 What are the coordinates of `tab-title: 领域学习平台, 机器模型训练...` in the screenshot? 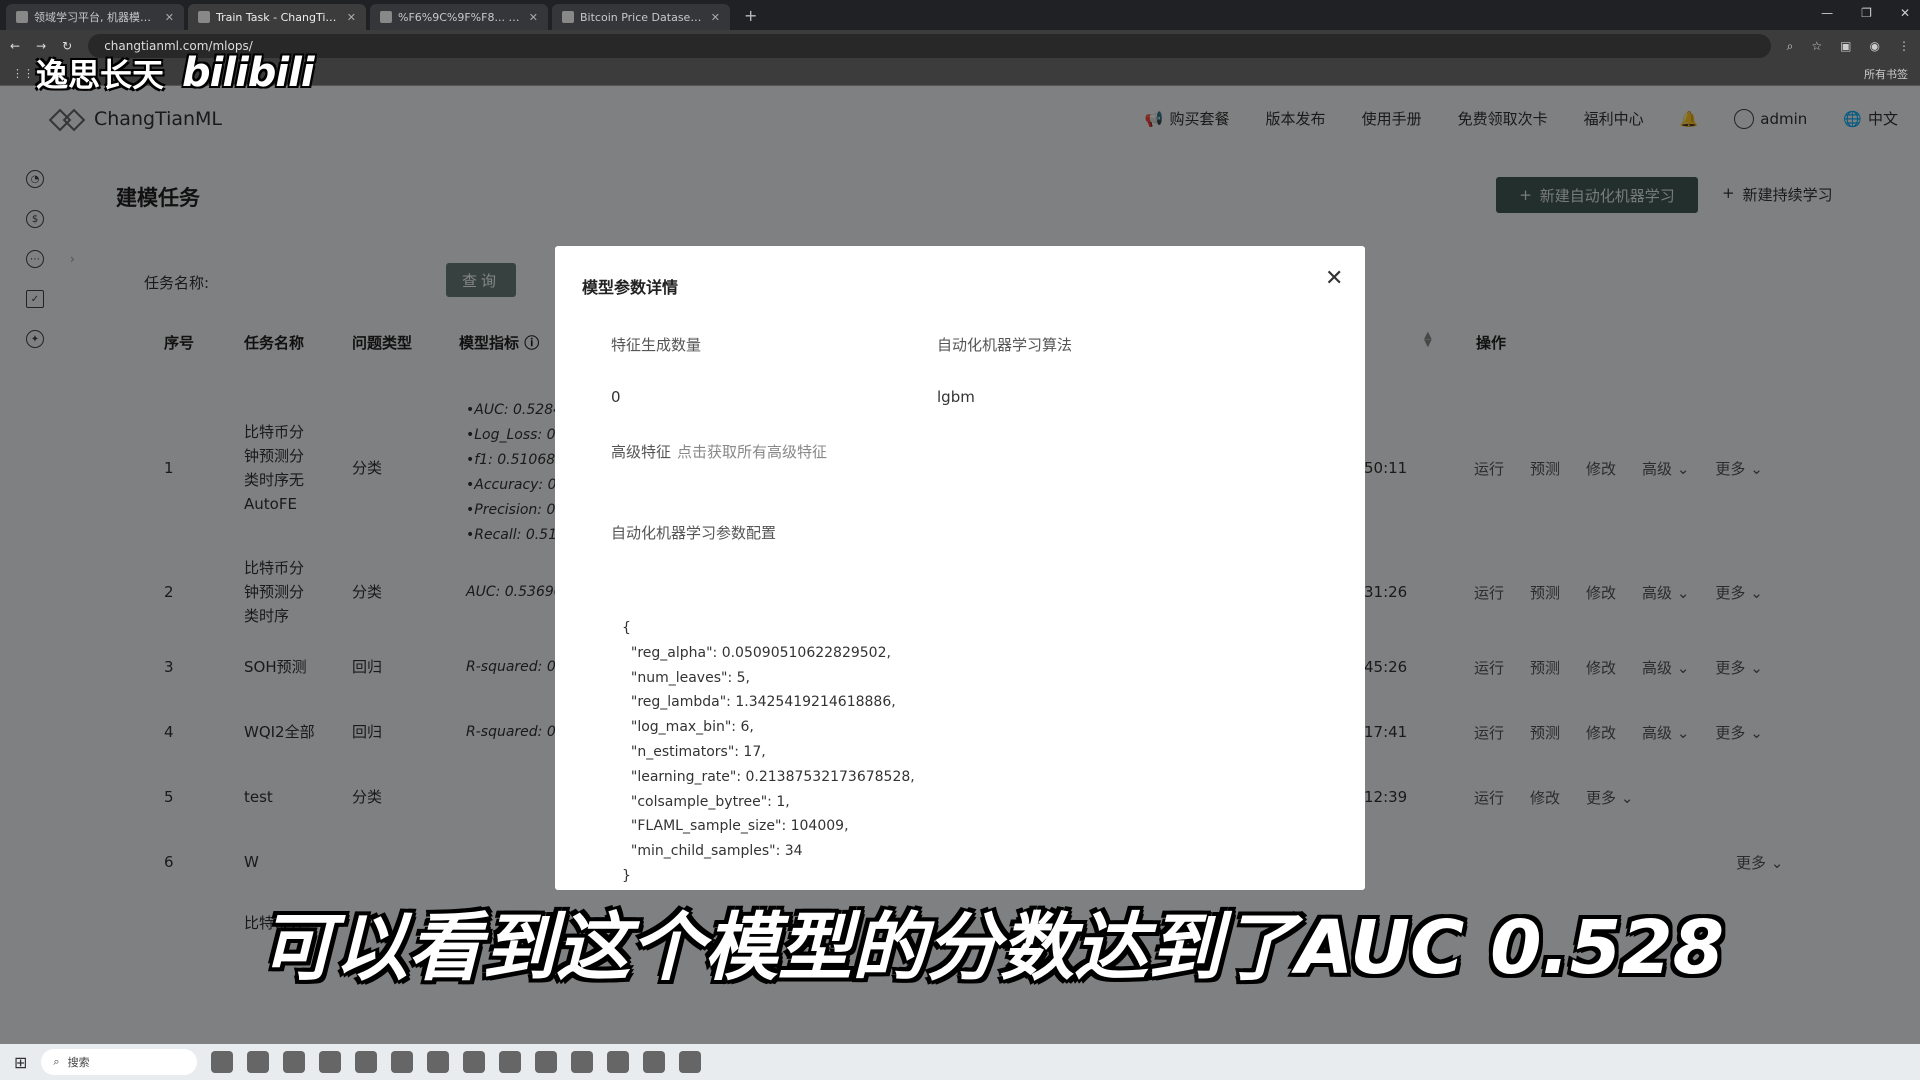 It's located at (96, 17).